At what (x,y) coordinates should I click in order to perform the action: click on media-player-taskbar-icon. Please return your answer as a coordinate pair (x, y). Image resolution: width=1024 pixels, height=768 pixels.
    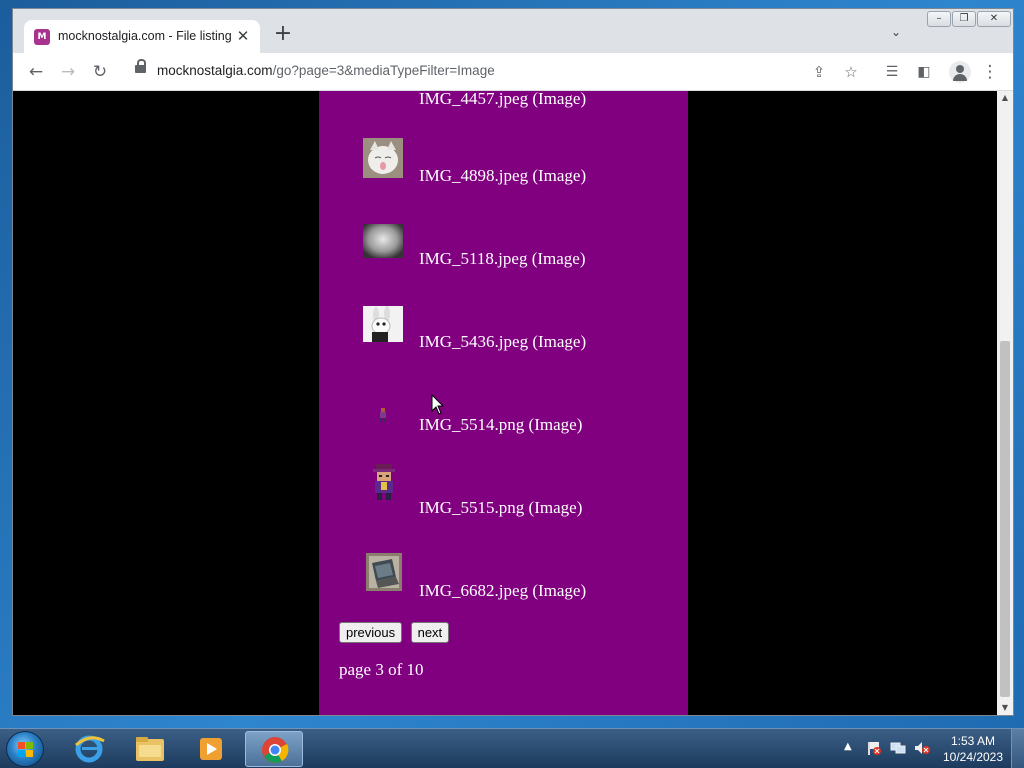
    Looking at the image, I should click on (211, 749).